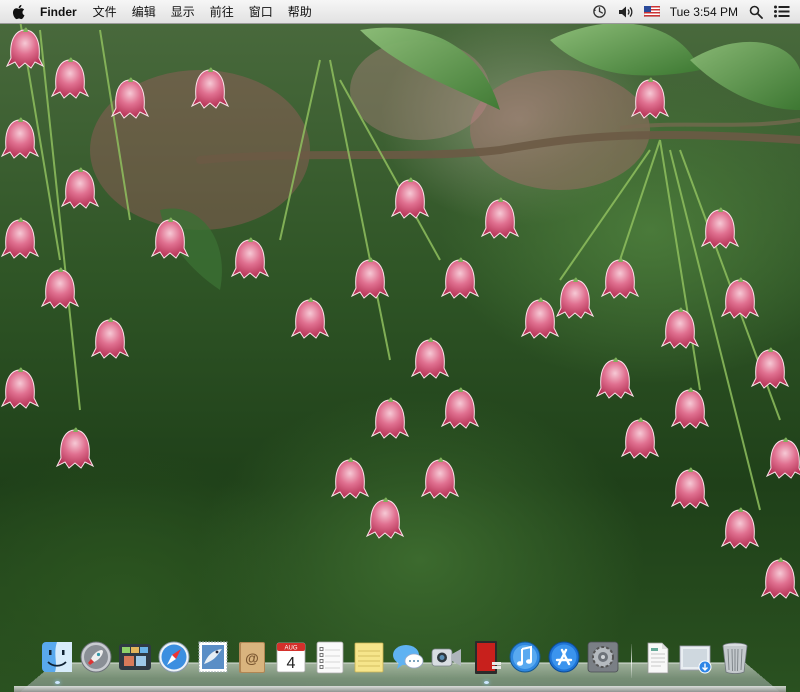  I want to click on menu-file: 文件, so click(105, 11).